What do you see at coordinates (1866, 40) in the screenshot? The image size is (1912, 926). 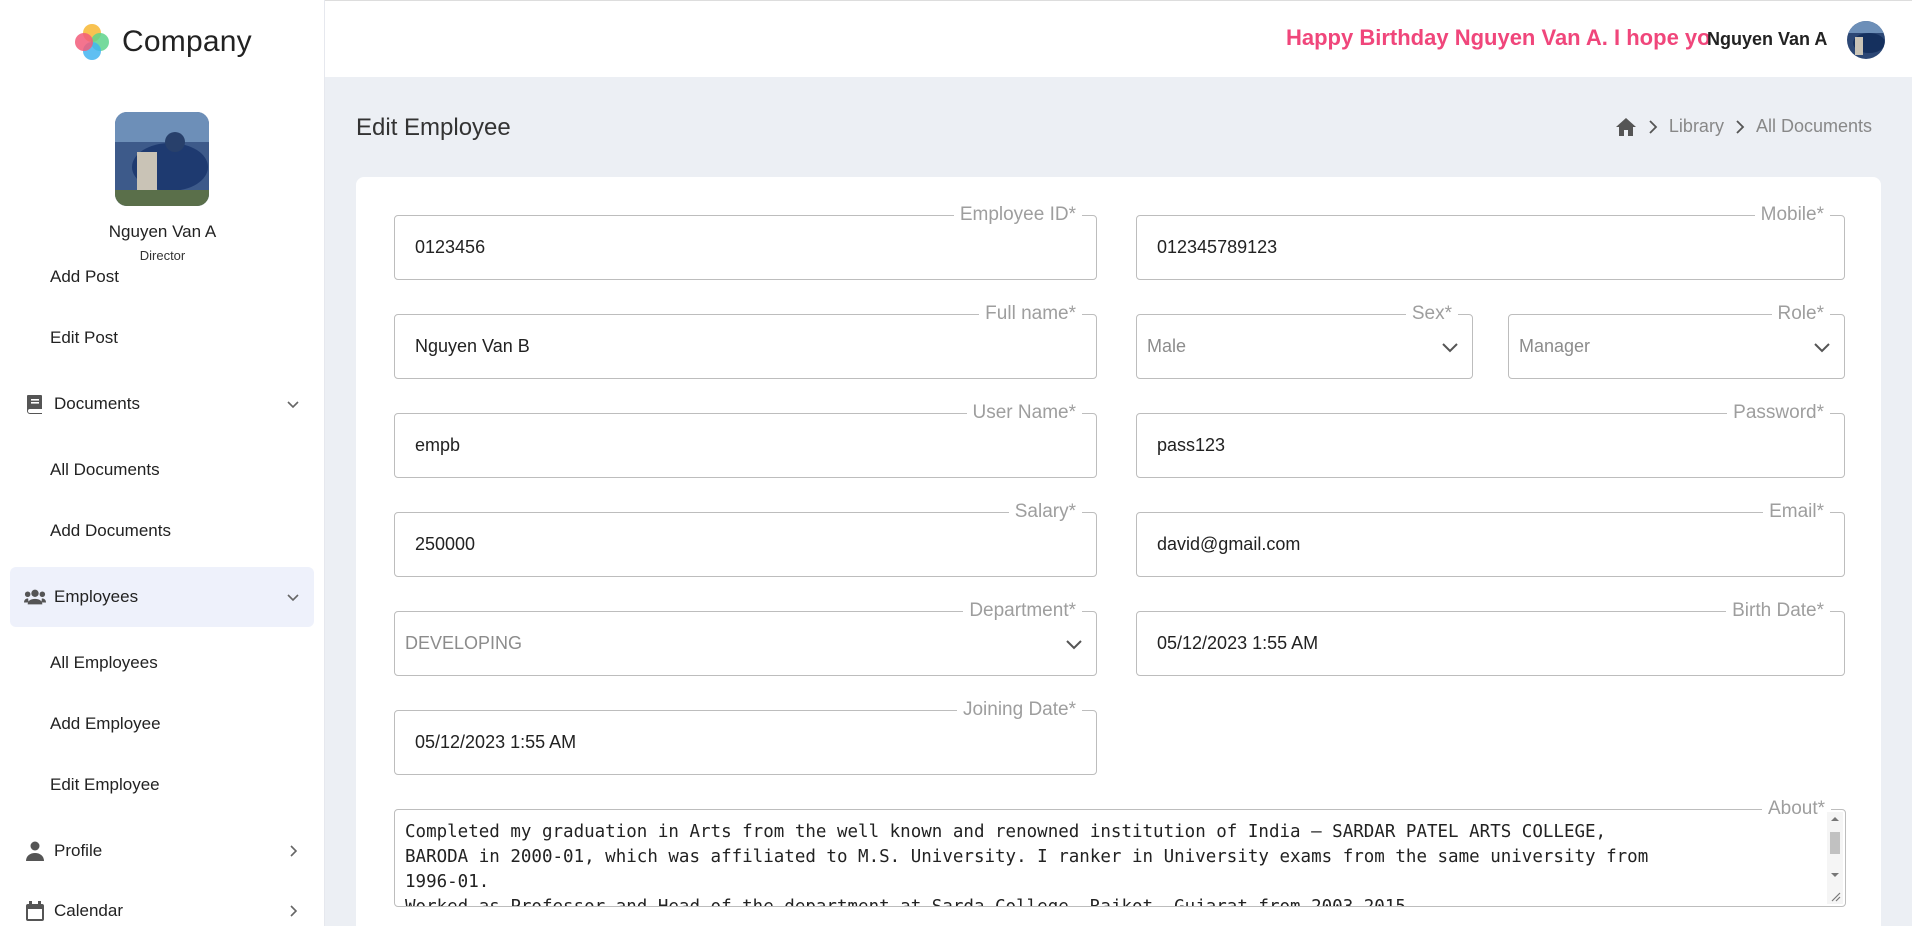 I see `topbar-avatar` at bounding box center [1866, 40].